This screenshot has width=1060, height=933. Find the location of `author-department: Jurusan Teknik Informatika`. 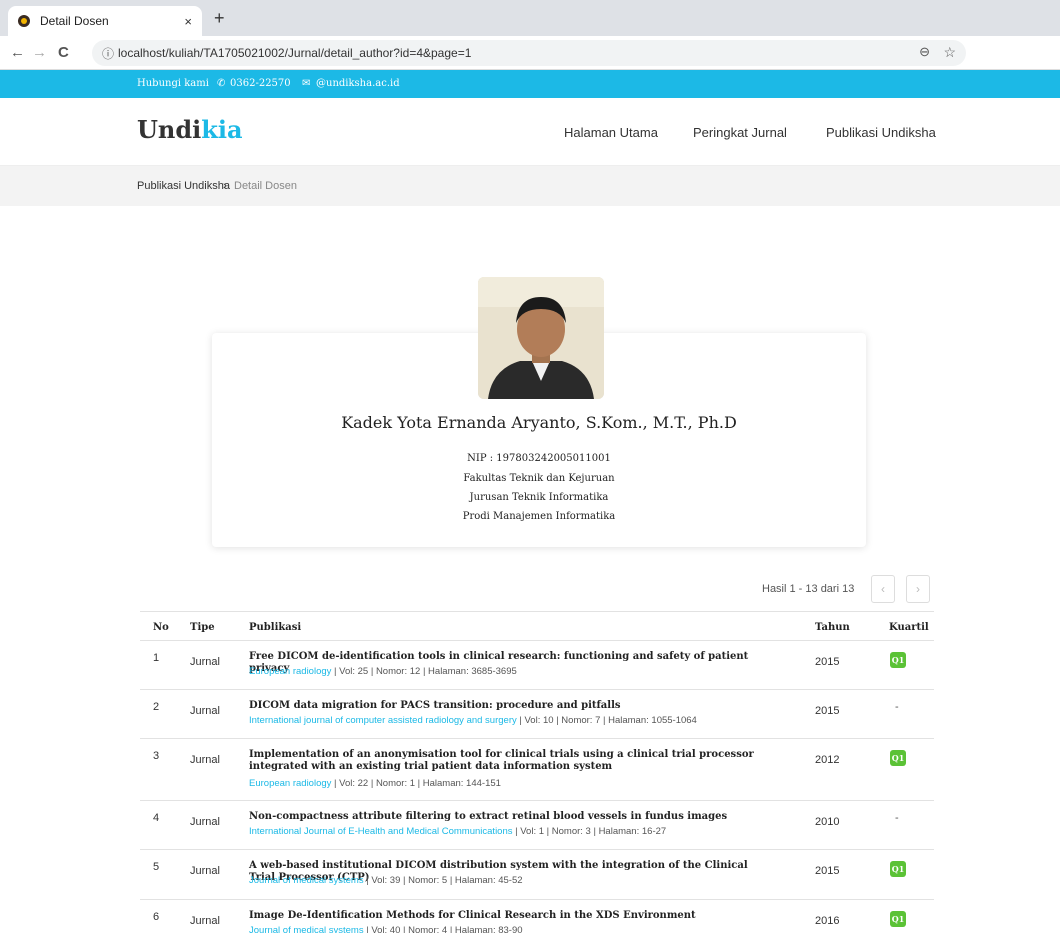

author-department: Jurusan Teknik Informatika is located at coordinates (539, 497).